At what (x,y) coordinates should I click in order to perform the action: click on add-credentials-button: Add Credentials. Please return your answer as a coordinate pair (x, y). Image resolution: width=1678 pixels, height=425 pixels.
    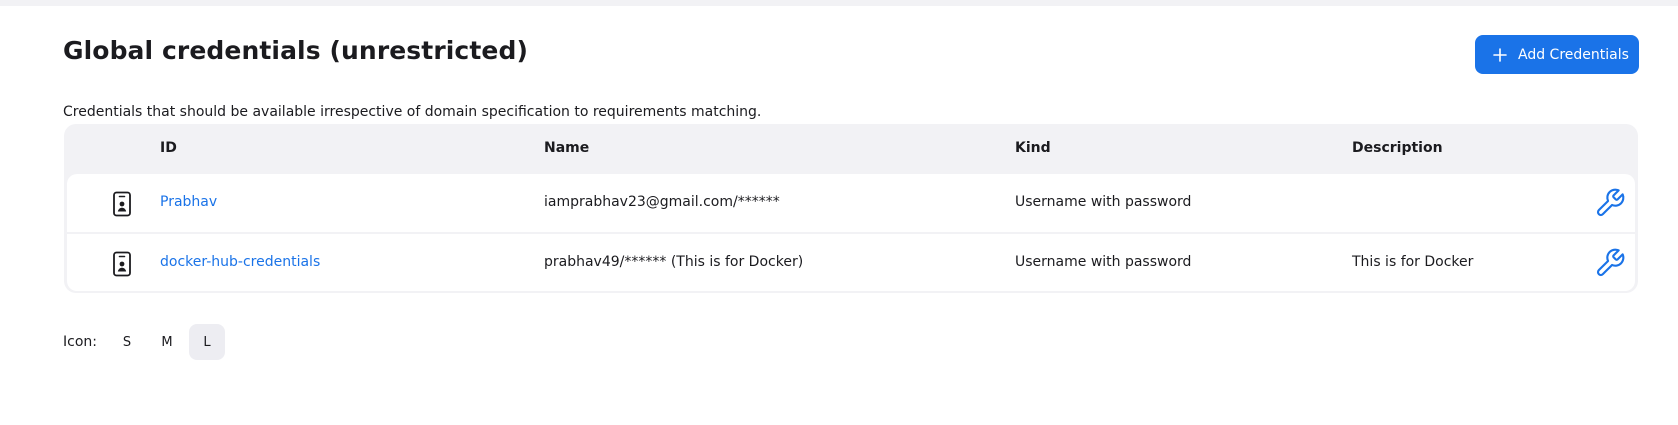
    Looking at the image, I should click on (1557, 54).